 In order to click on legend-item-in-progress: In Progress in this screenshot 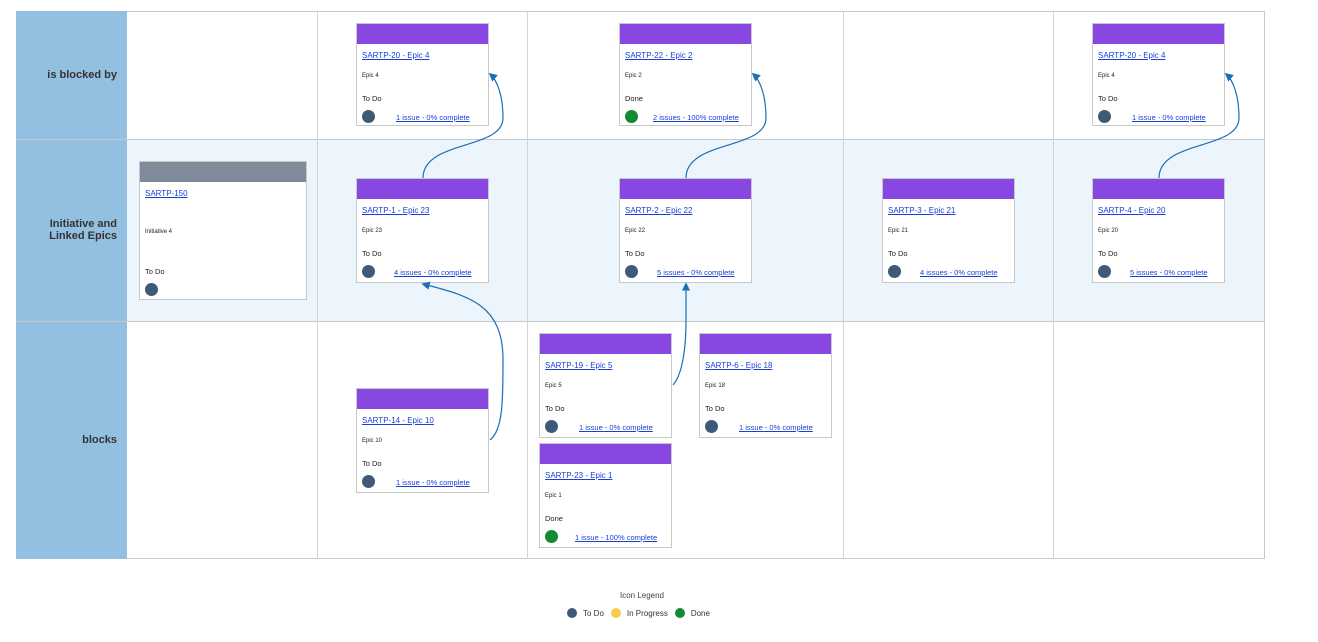, I will do `click(639, 613)`.